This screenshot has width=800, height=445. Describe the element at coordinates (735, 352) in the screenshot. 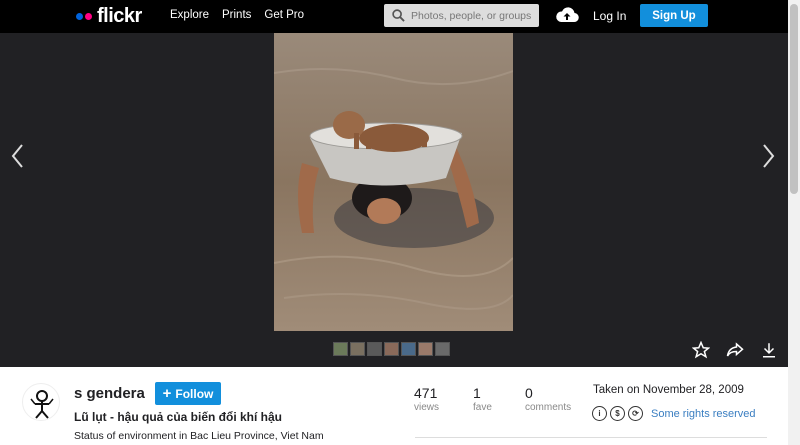

I see `share-icon` at that location.